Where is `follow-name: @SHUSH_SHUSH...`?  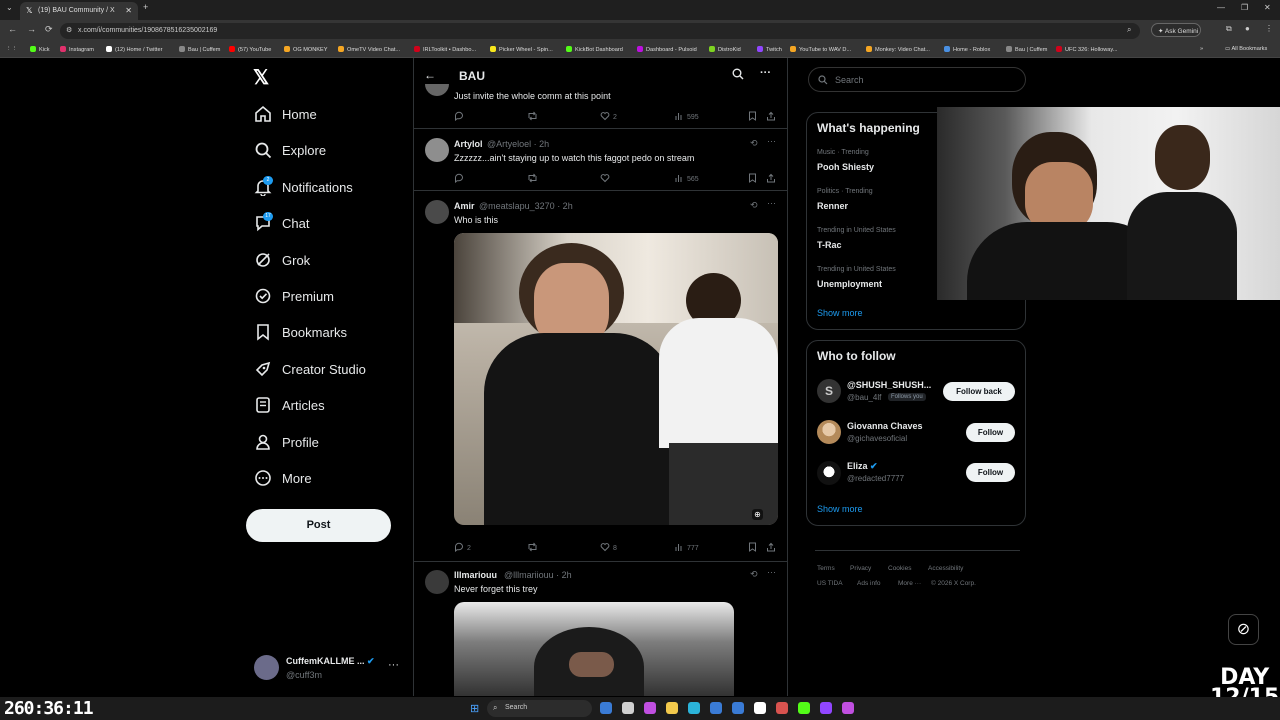
follow-name: @SHUSH_SHUSH... is located at coordinates (889, 385).